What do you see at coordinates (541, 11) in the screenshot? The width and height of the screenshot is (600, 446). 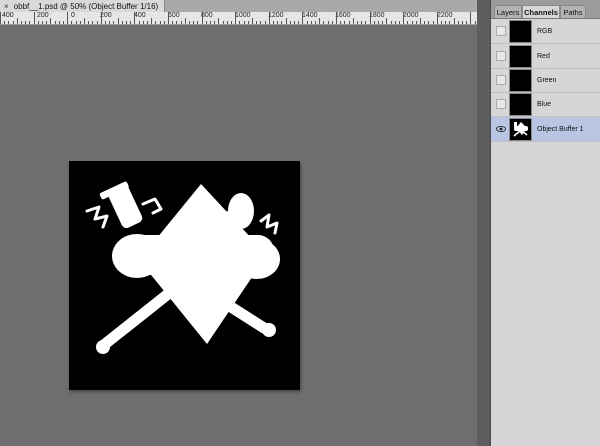 I see `tab-channels: Channels` at bounding box center [541, 11].